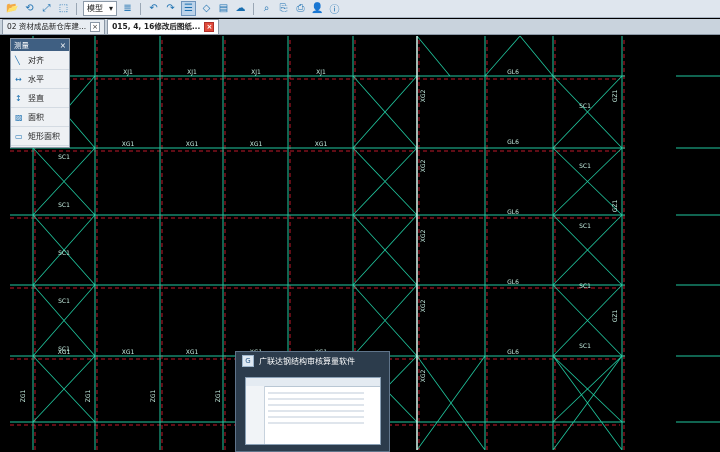 The width and height of the screenshot is (720, 452). What do you see at coordinates (127, 8) in the screenshot?
I see `layers-icon: ≣` at bounding box center [127, 8].